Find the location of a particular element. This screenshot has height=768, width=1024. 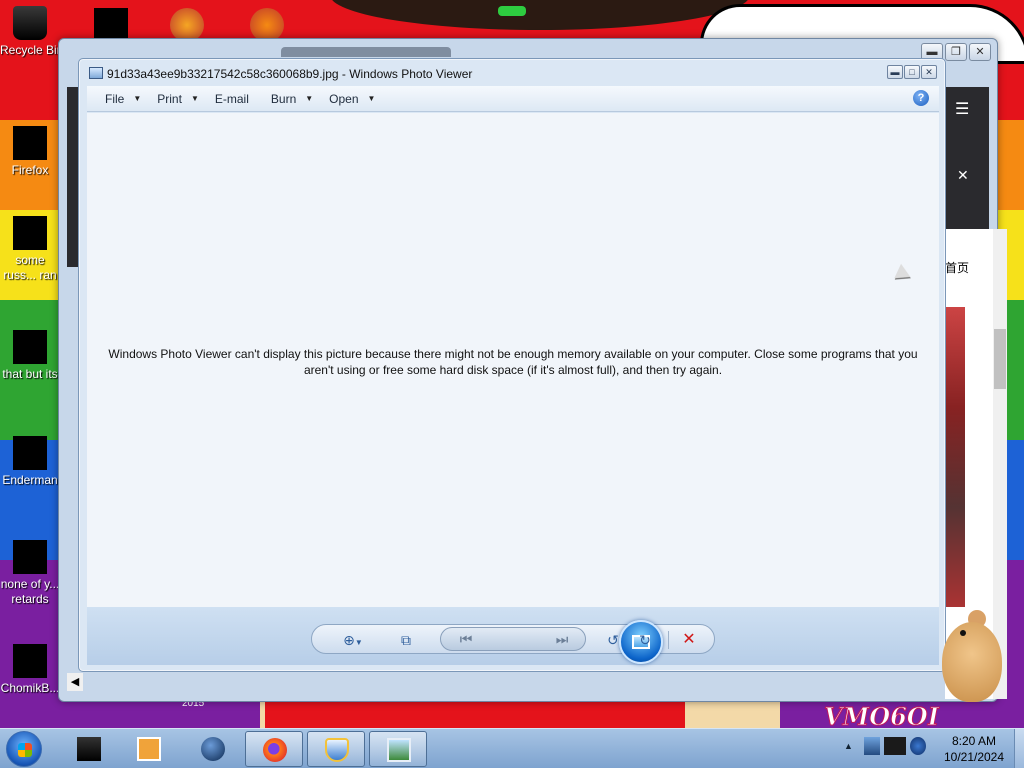

menu-email: E-mail is located at coordinates (232, 99).